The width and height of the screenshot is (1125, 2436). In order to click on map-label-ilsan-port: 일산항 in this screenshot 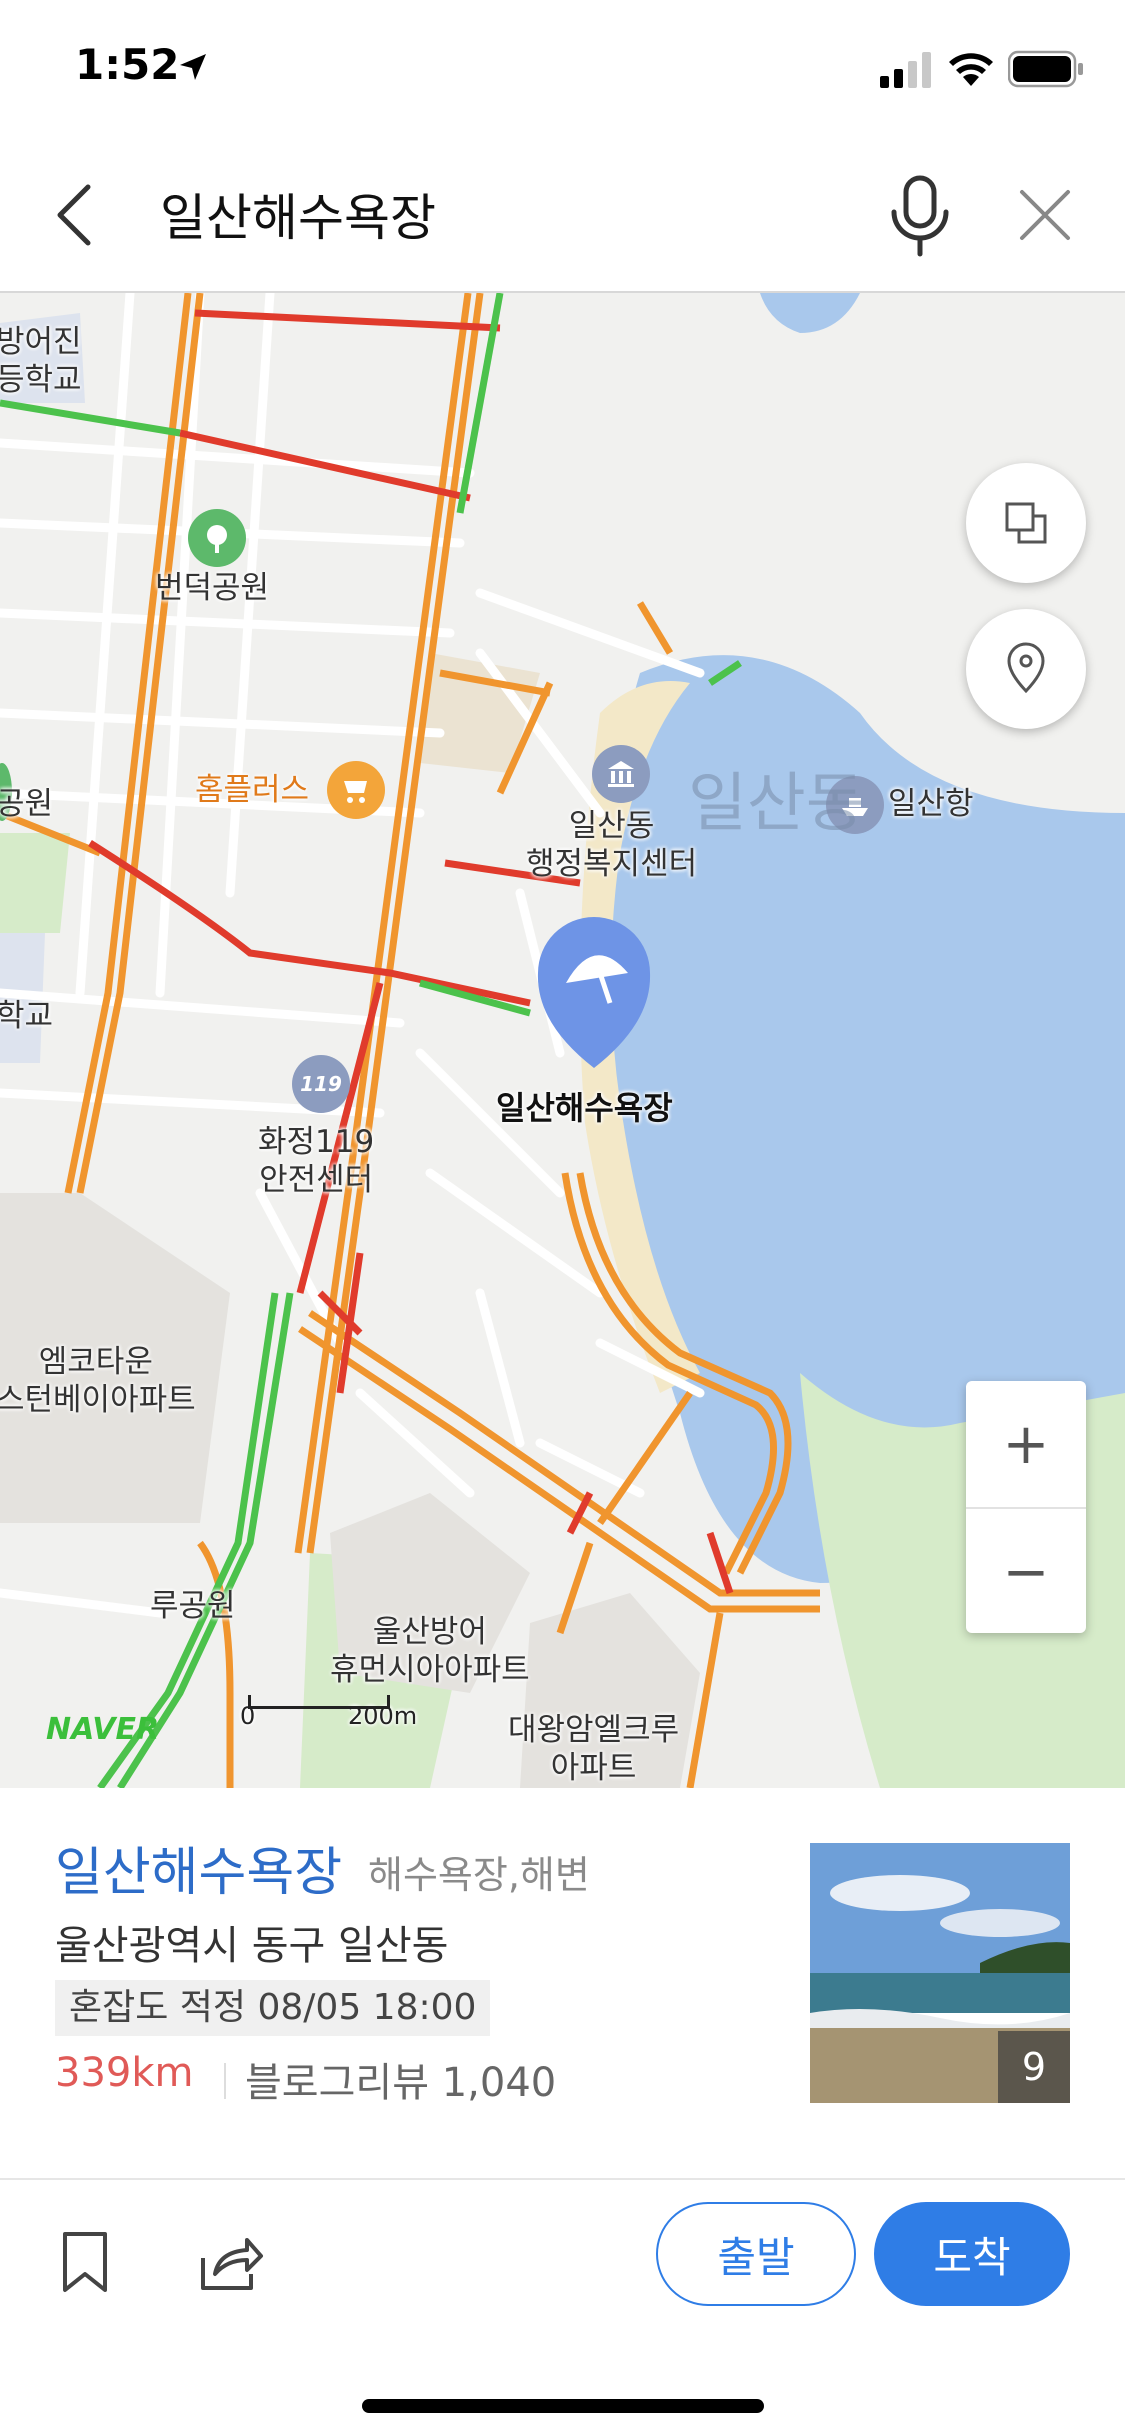, I will do `click(931, 804)`.